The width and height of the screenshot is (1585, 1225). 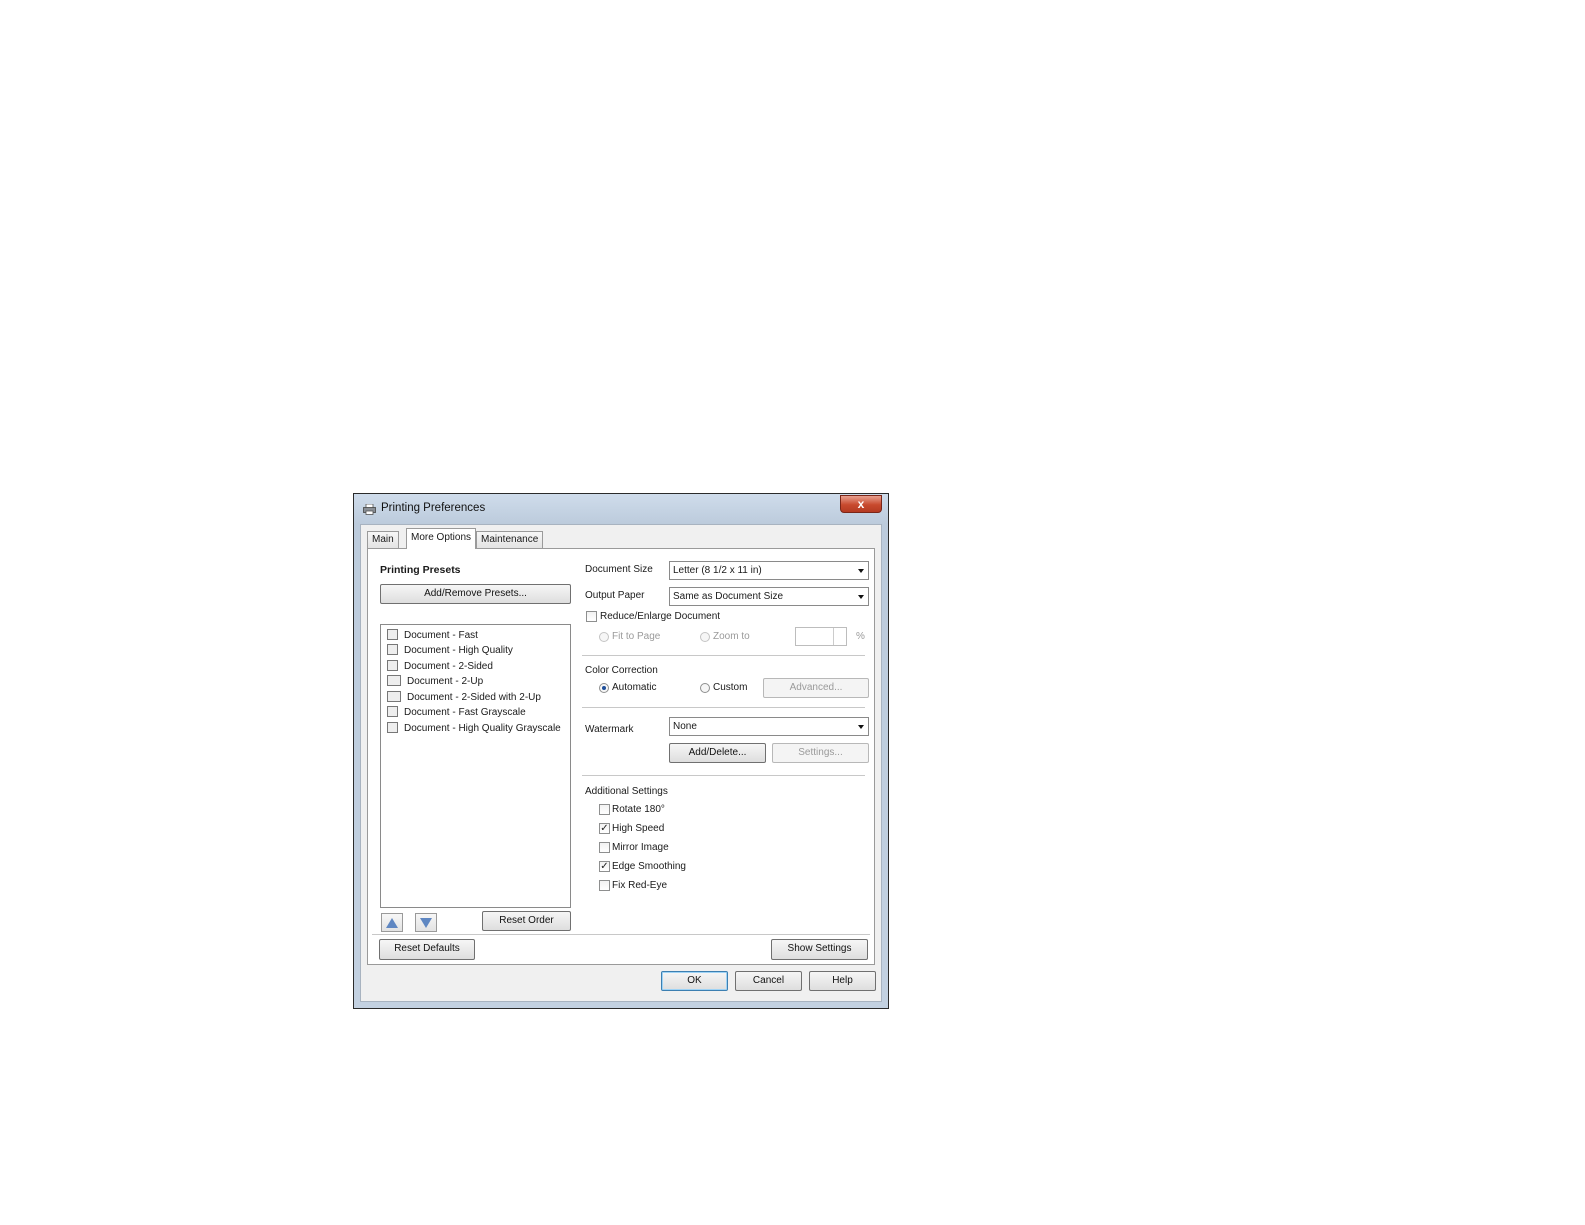 What do you see at coordinates (634, 687) in the screenshot?
I see `automatic-label: Automatic` at bounding box center [634, 687].